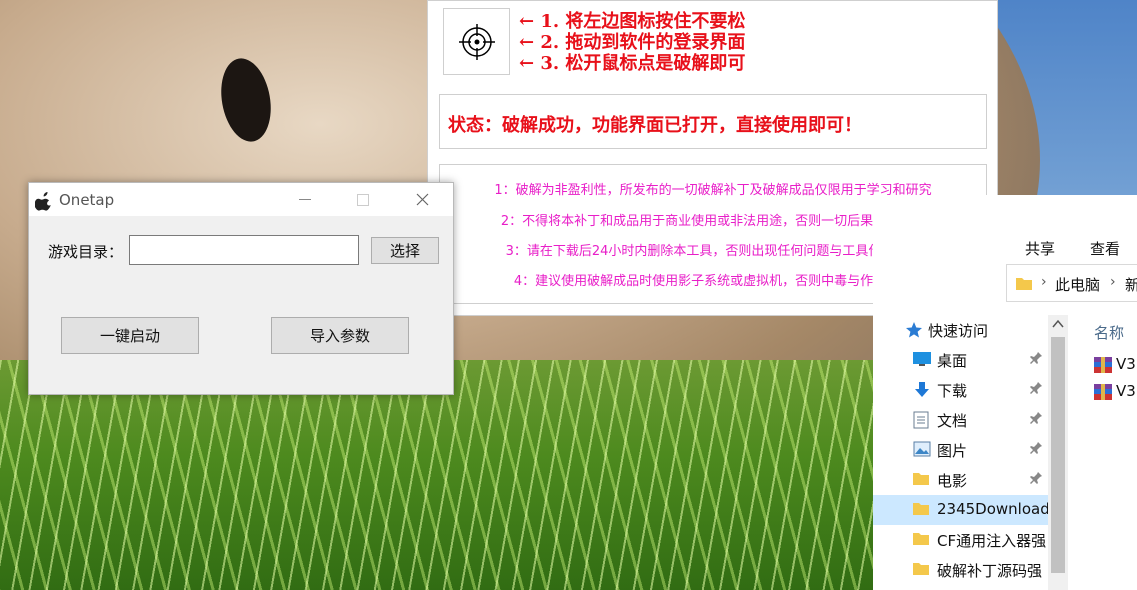 This screenshot has height=590, width=1137. Describe the element at coordinates (1131, 284) in the screenshot. I see `breadcrumb-current: 新` at that location.